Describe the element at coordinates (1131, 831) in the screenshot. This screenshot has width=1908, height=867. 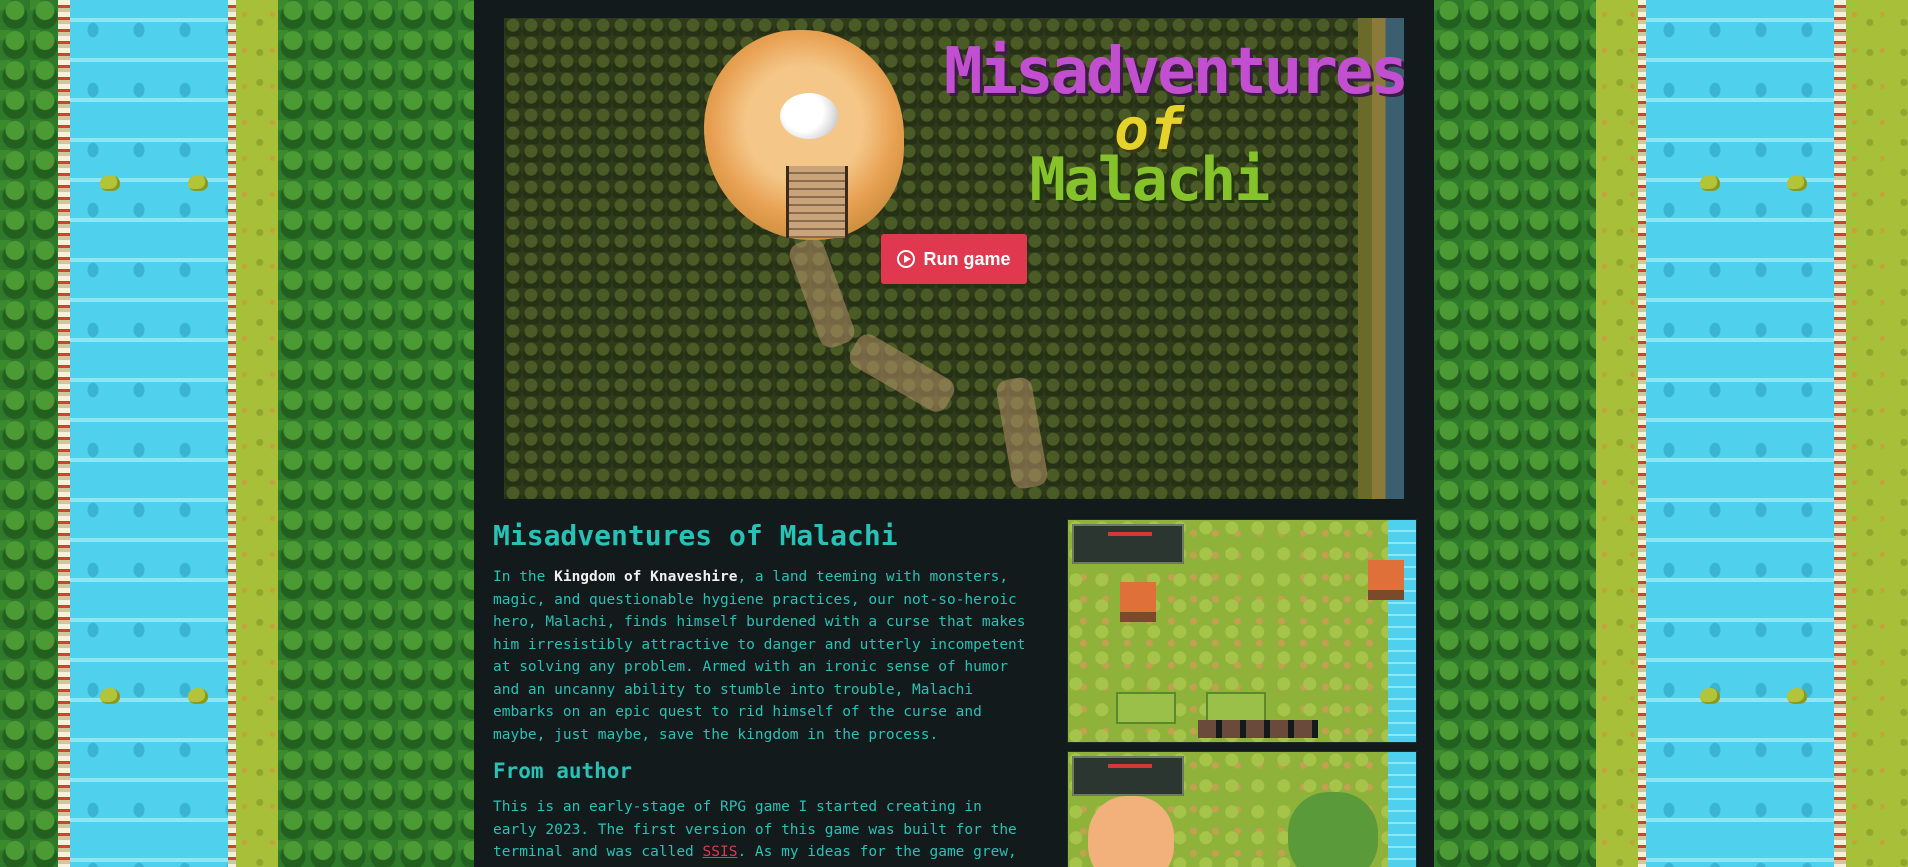
I see `character-portrait-girl` at that location.